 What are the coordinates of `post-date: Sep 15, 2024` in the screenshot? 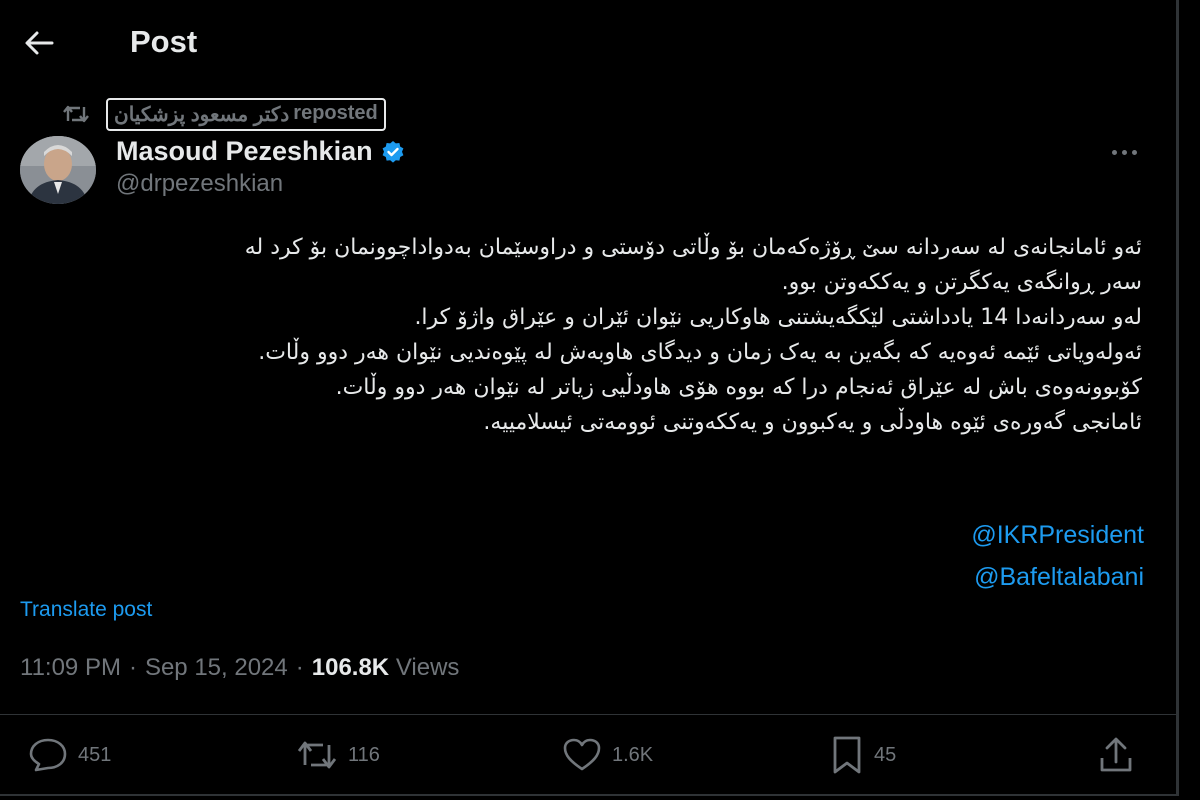 It's located at (216, 668).